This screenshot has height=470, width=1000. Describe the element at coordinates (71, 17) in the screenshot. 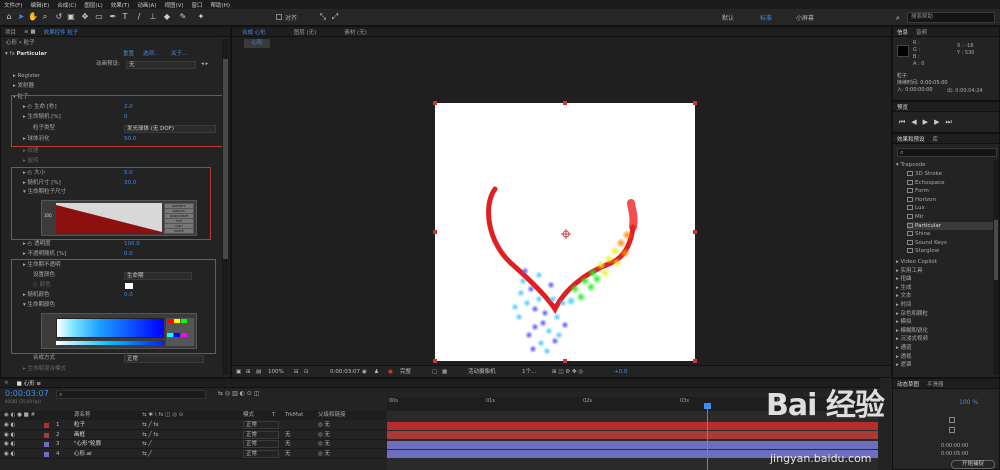

I see `camera-tool-icon: ▣` at that location.